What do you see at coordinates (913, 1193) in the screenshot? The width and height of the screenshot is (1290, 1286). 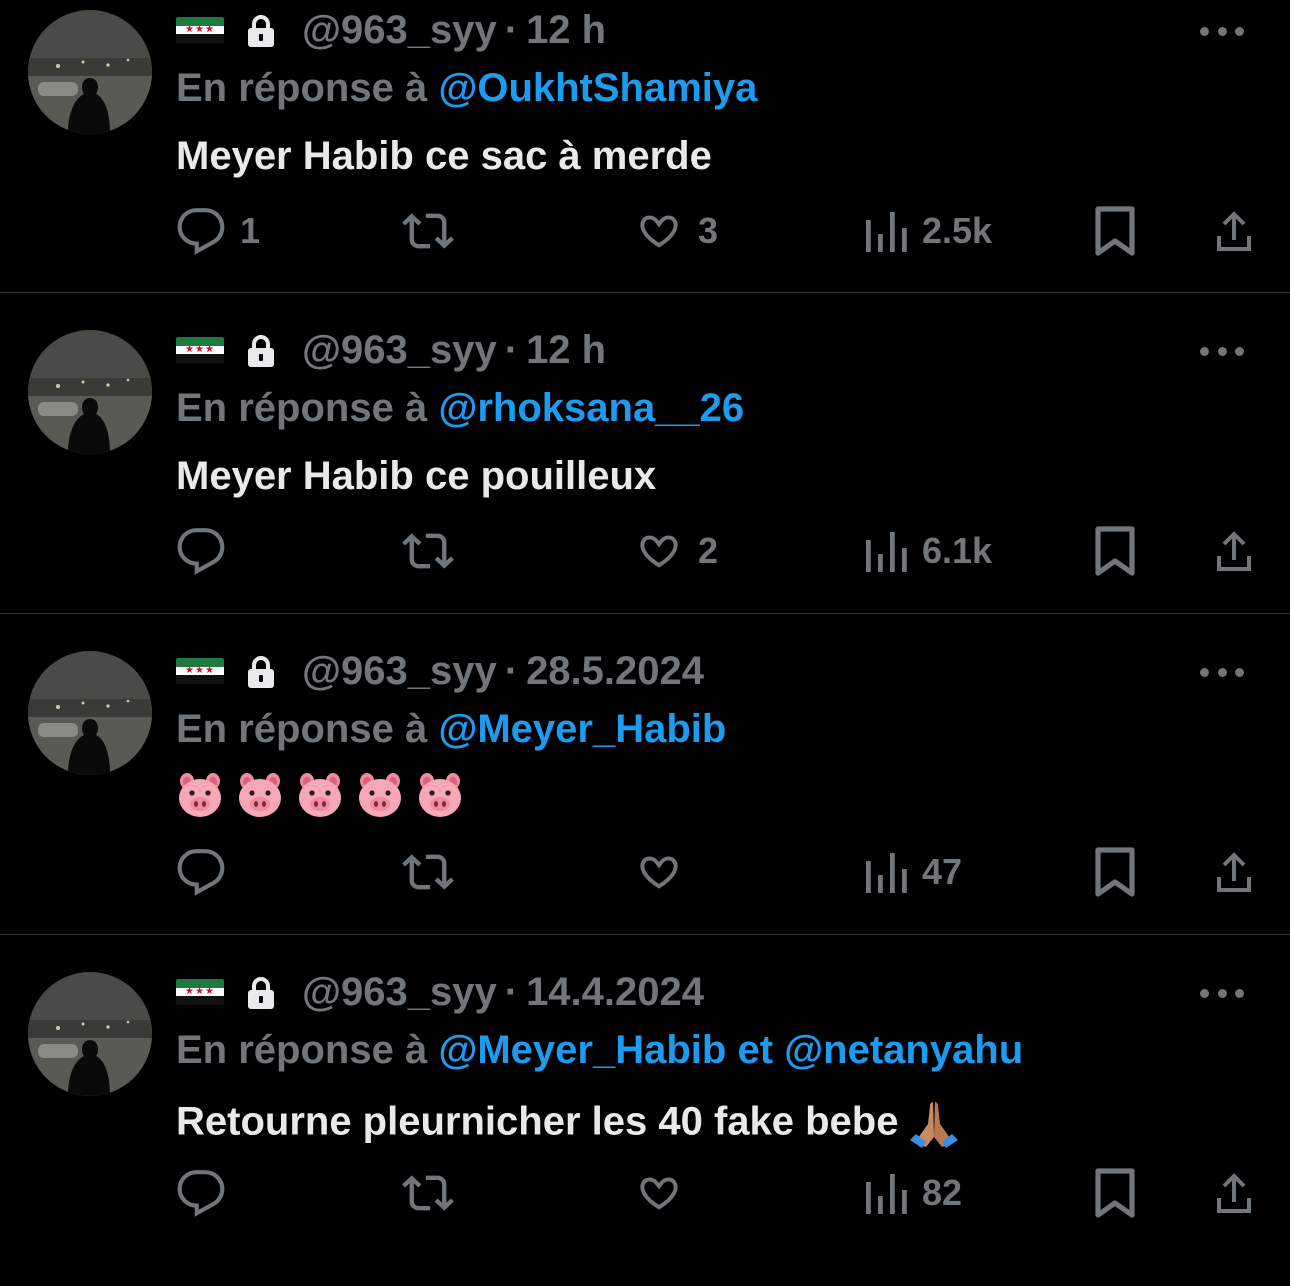 I see `views-button: 82` at bounding box center [913, 1193].